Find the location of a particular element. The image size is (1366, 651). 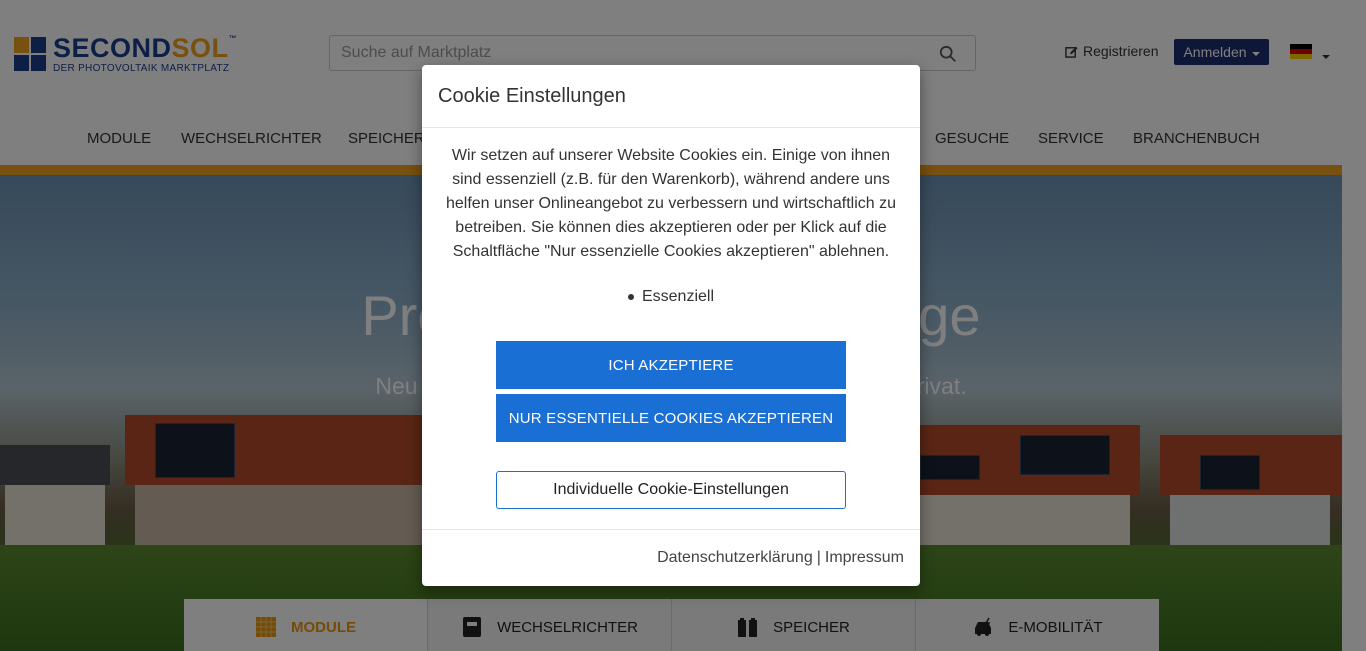

privacy-policy-link: Datenschutzerklärung is located at coordinates (735, 558).